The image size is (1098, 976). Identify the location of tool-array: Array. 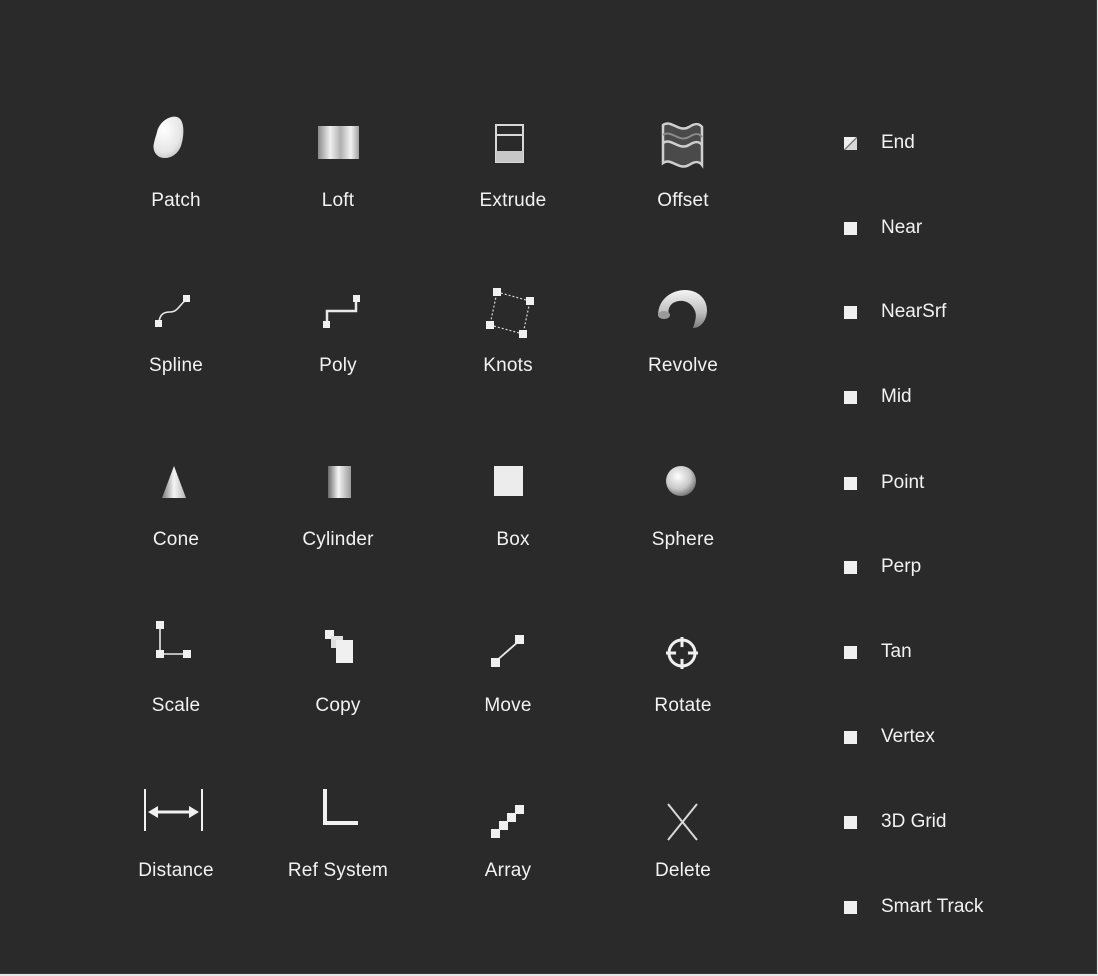
(508, 840).